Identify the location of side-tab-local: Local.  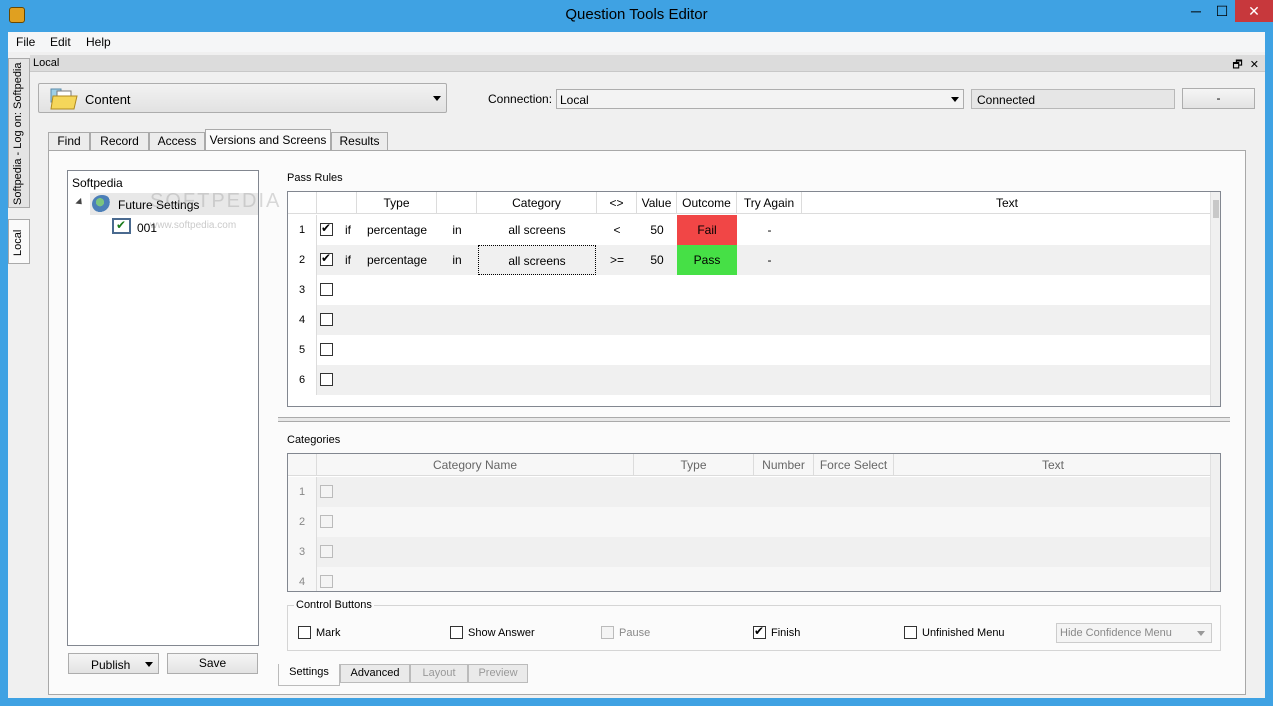
(19, 241).